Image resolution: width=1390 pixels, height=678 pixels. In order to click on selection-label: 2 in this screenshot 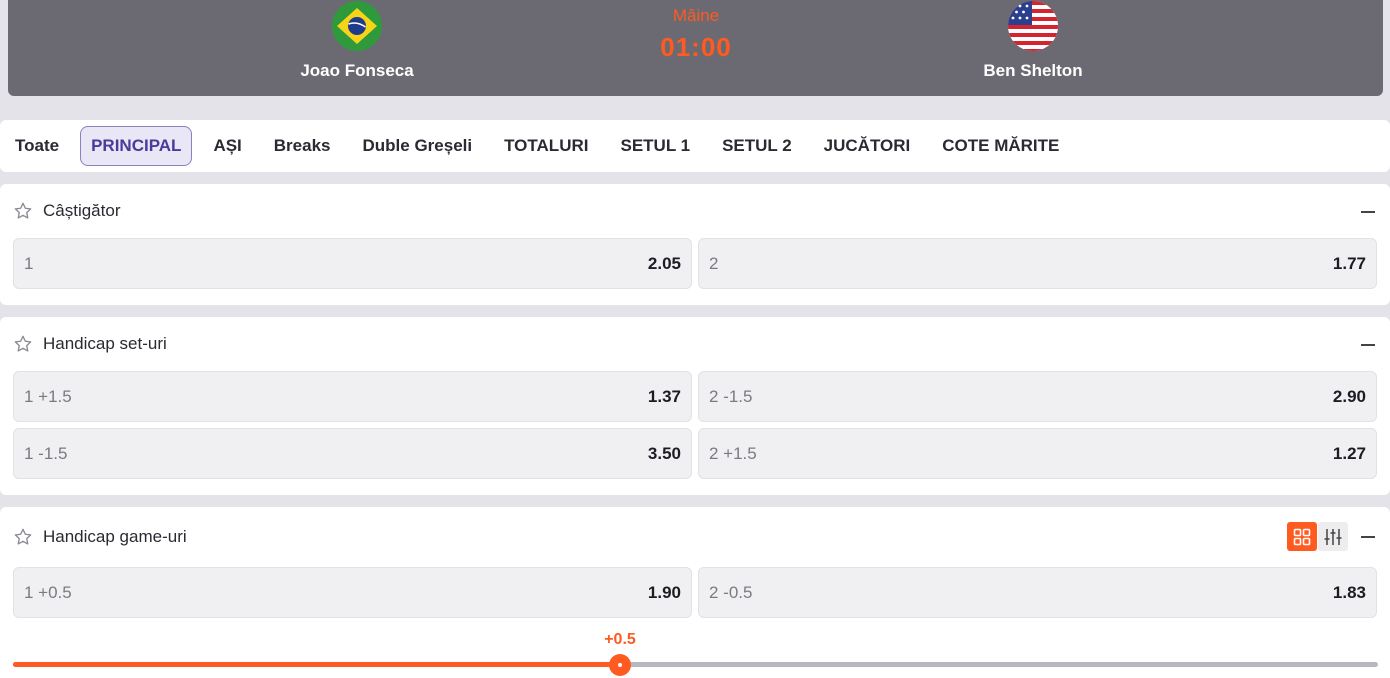, I will do `click(714, 263)`.